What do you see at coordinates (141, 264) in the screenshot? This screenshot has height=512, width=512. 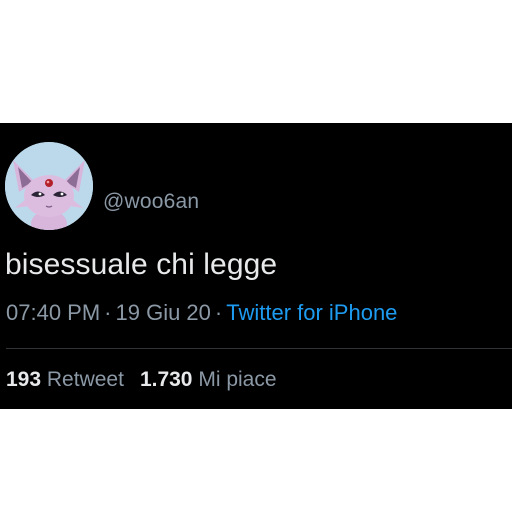 I see `tweet-text: bisessuale chi legge` at bounding box center [141, 264].